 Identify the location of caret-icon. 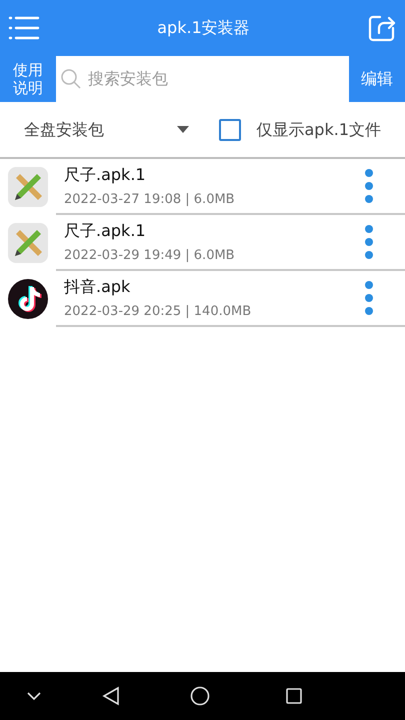
(183, 129).